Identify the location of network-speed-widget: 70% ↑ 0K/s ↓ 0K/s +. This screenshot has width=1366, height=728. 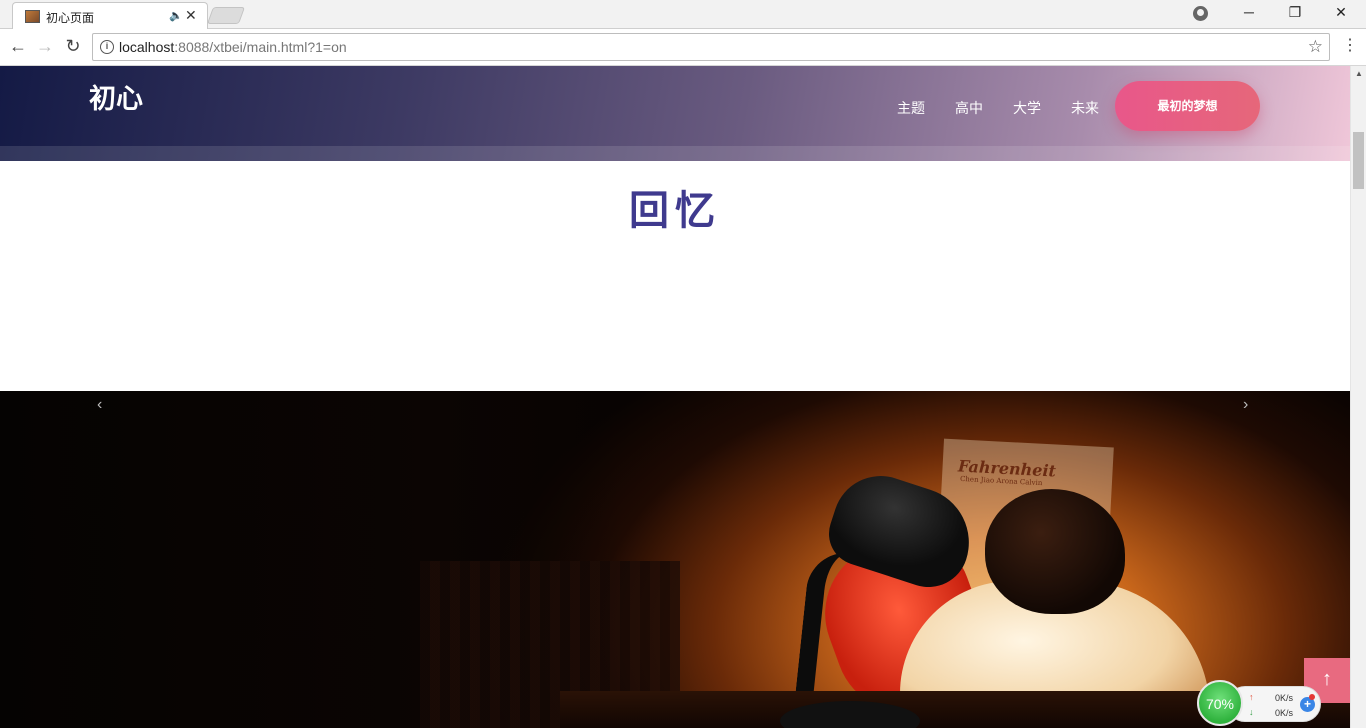
(1259, 704).